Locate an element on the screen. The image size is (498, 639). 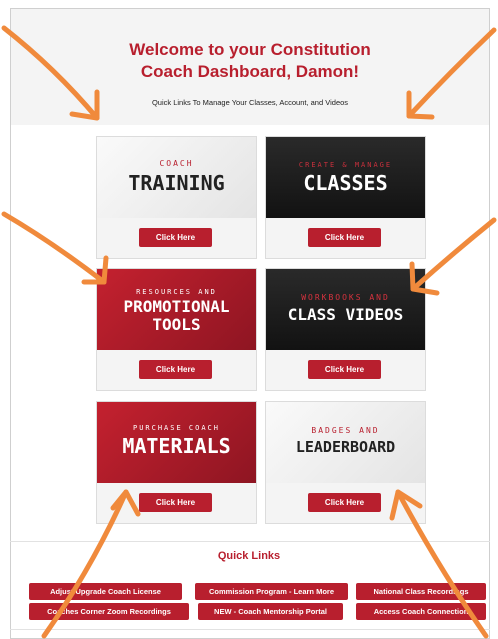
classes-button: Click Here is located at coordinates (344, 237).